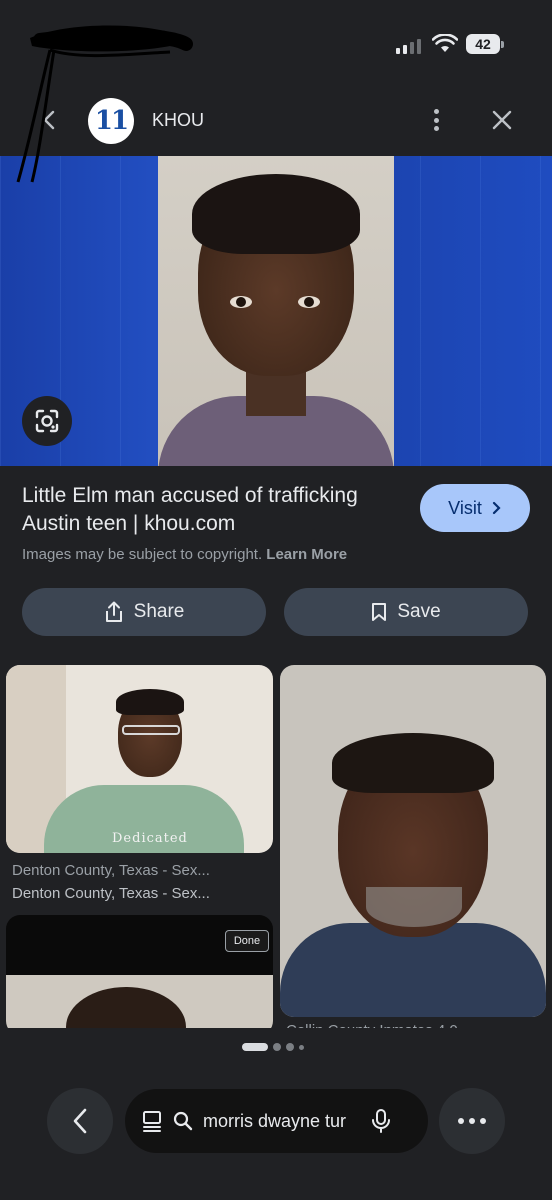 Image resolution: width=552 pixels, height=1200 pixels. What do you see at coordinates (183, 1121) in the screenshot?
I see `search-icon` at bounding box center [183, 1121].